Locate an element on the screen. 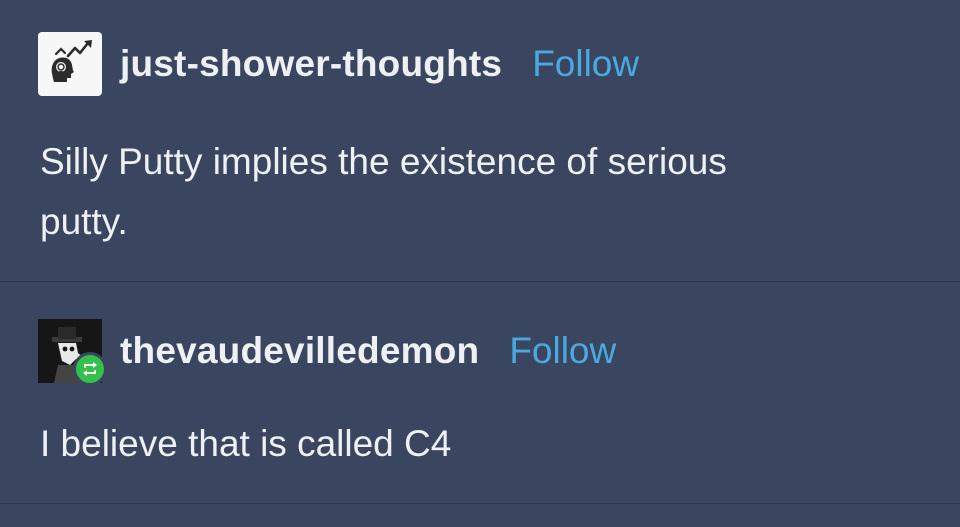  lightbulb-head-trend-icon is located at coordinates (71, 61).